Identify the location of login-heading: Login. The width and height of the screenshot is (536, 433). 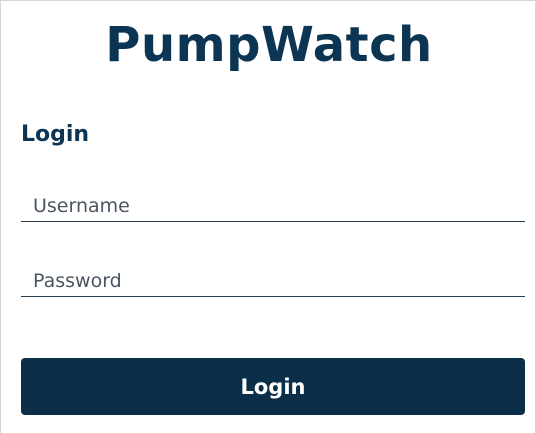
(55, 134).